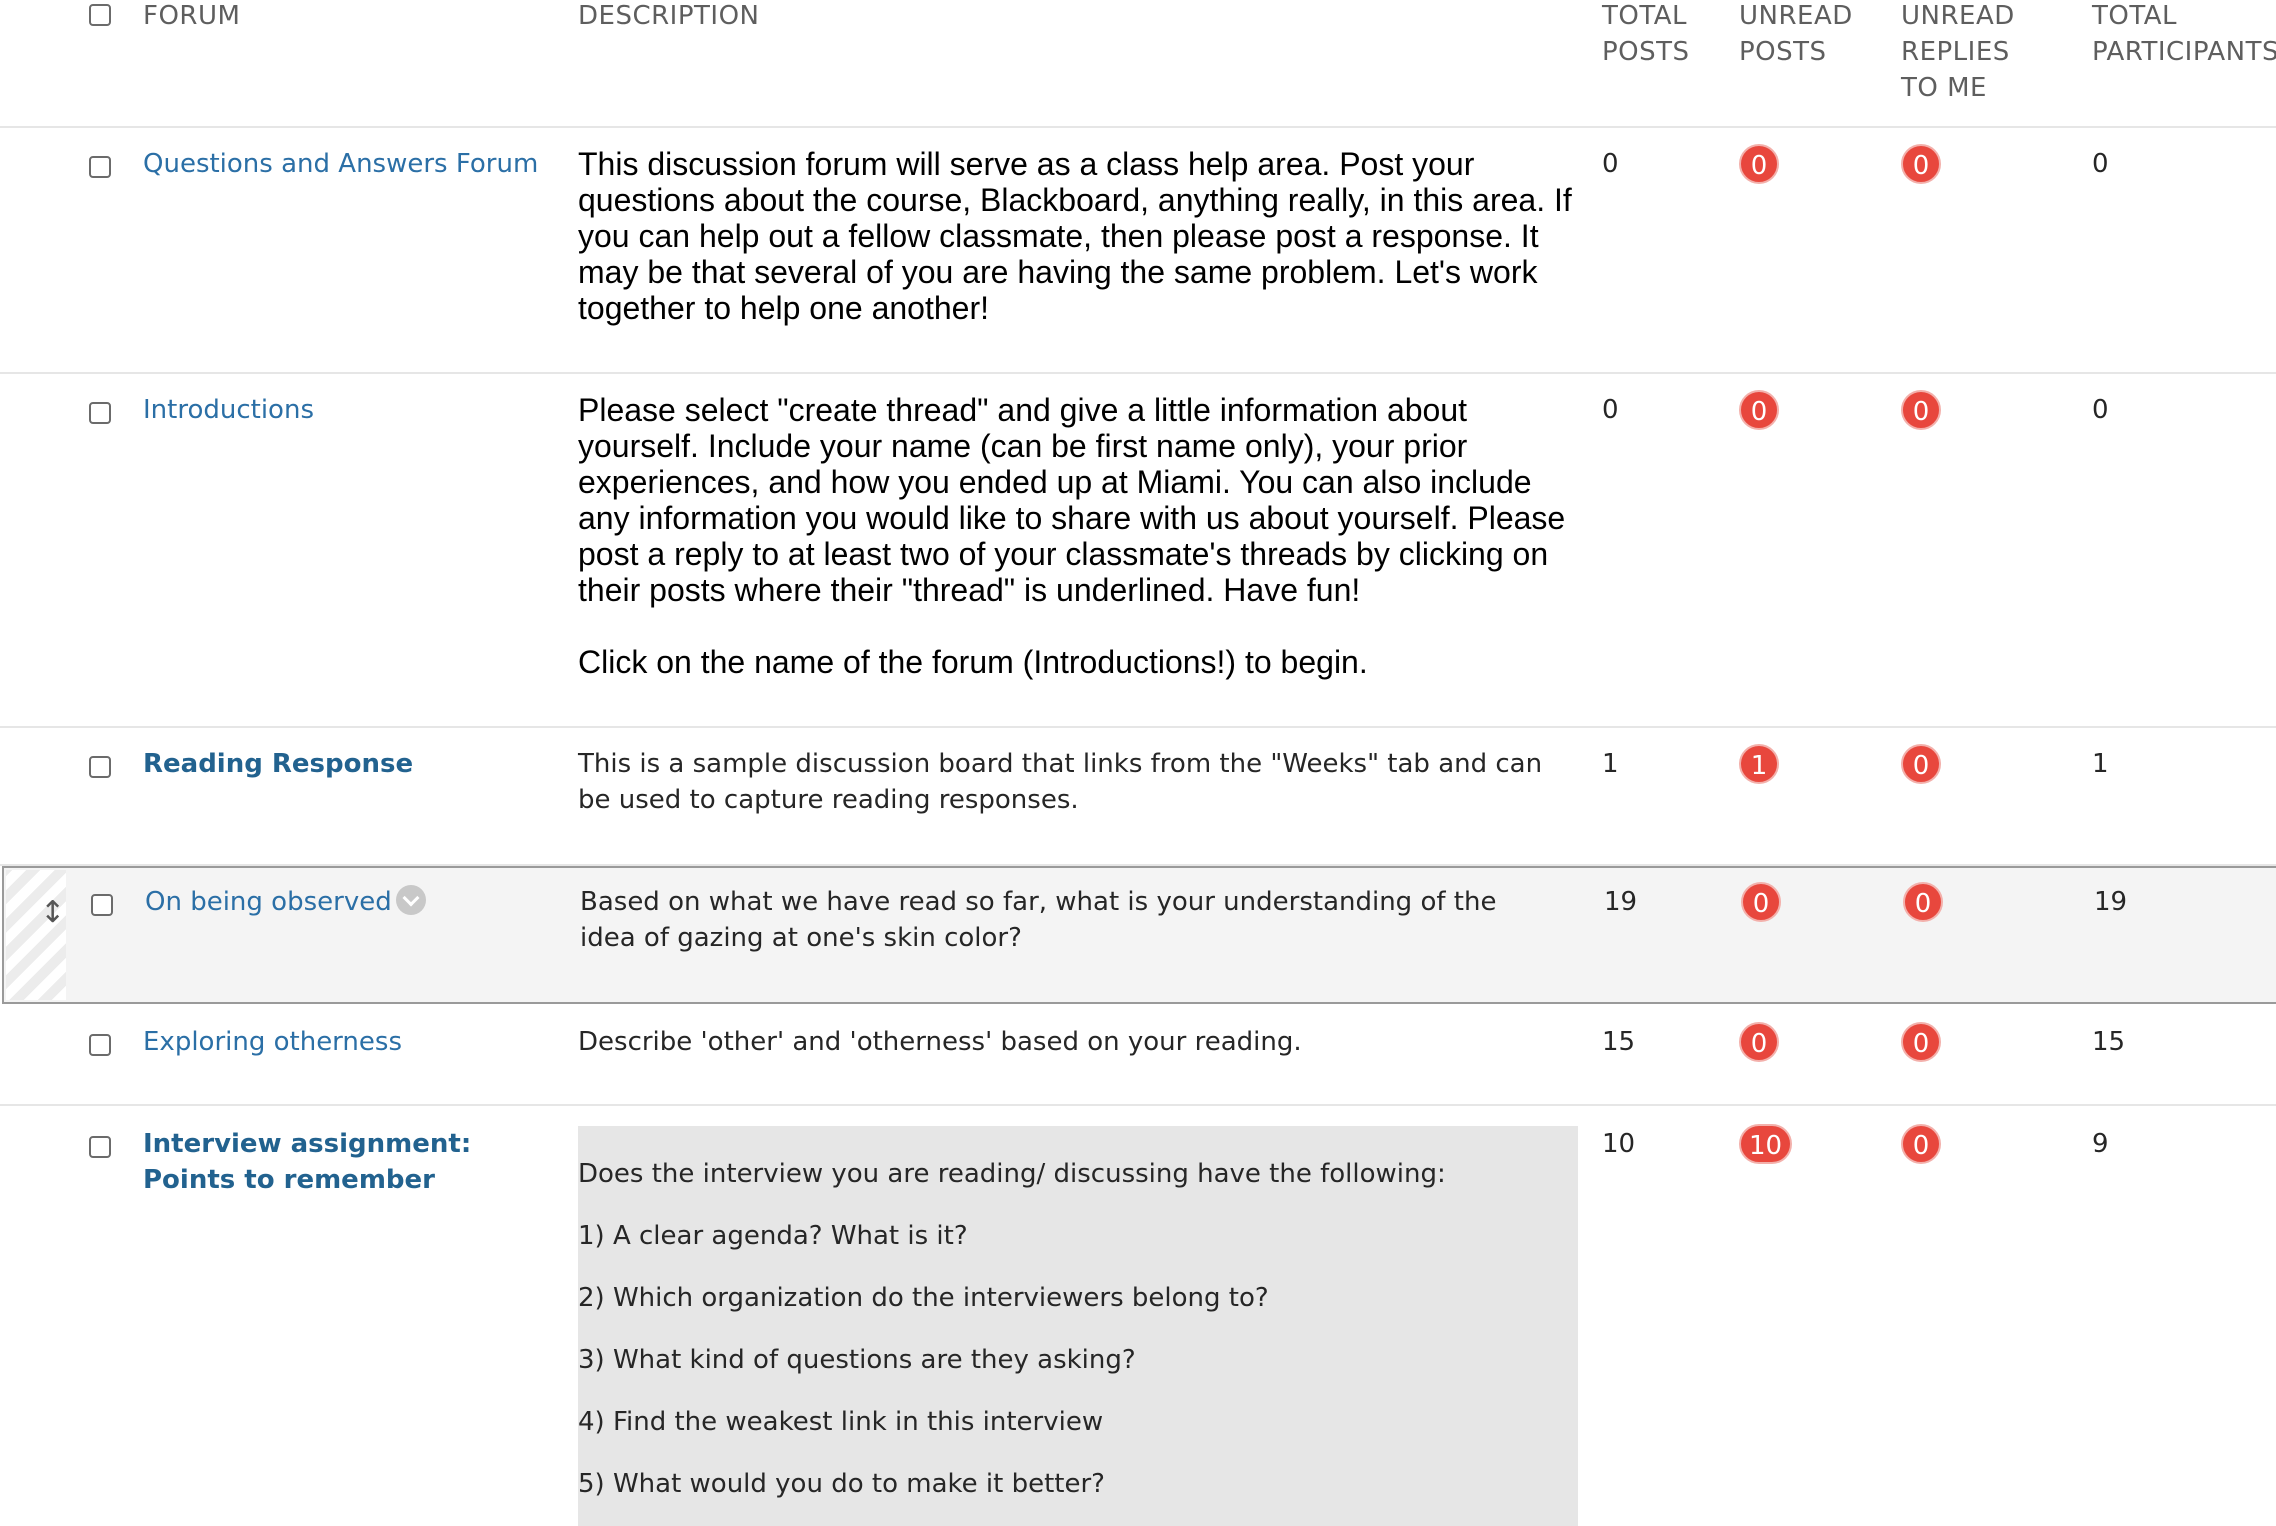 This screenshot has height=1526, width=2276. What do you see at coordinates (1610, 764) in the screenshot?
I see `total-posts: 1` at bounding box center [1610, 764].